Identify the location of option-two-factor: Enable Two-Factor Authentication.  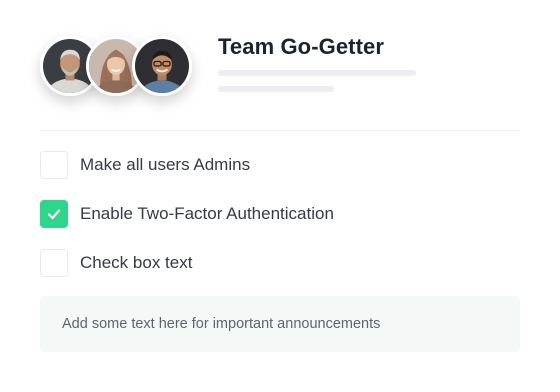
(280, 214).